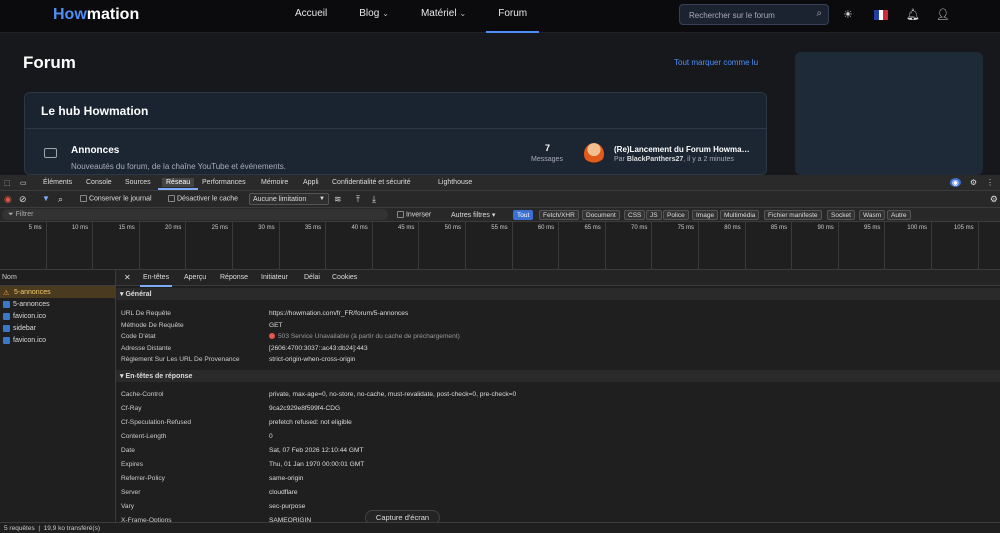 The width and height of the screenshot is (1000, 533). I want to click on close-icon: ✕, so click(127, 277).